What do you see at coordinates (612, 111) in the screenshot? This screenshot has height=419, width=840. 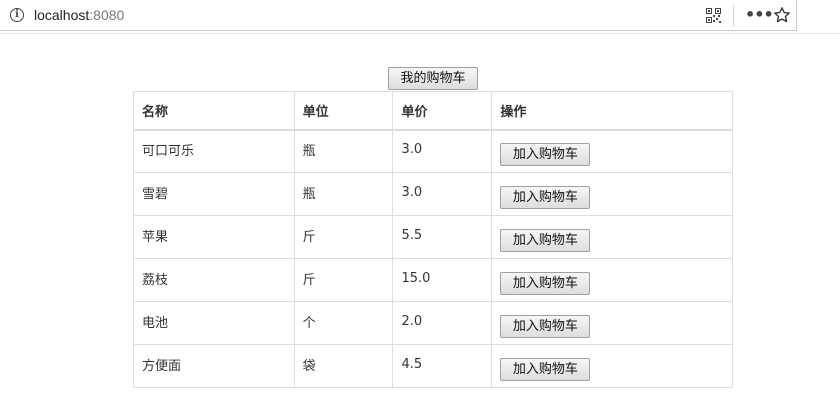 I see `header-action: 操作` at bounding box center [612, 111].